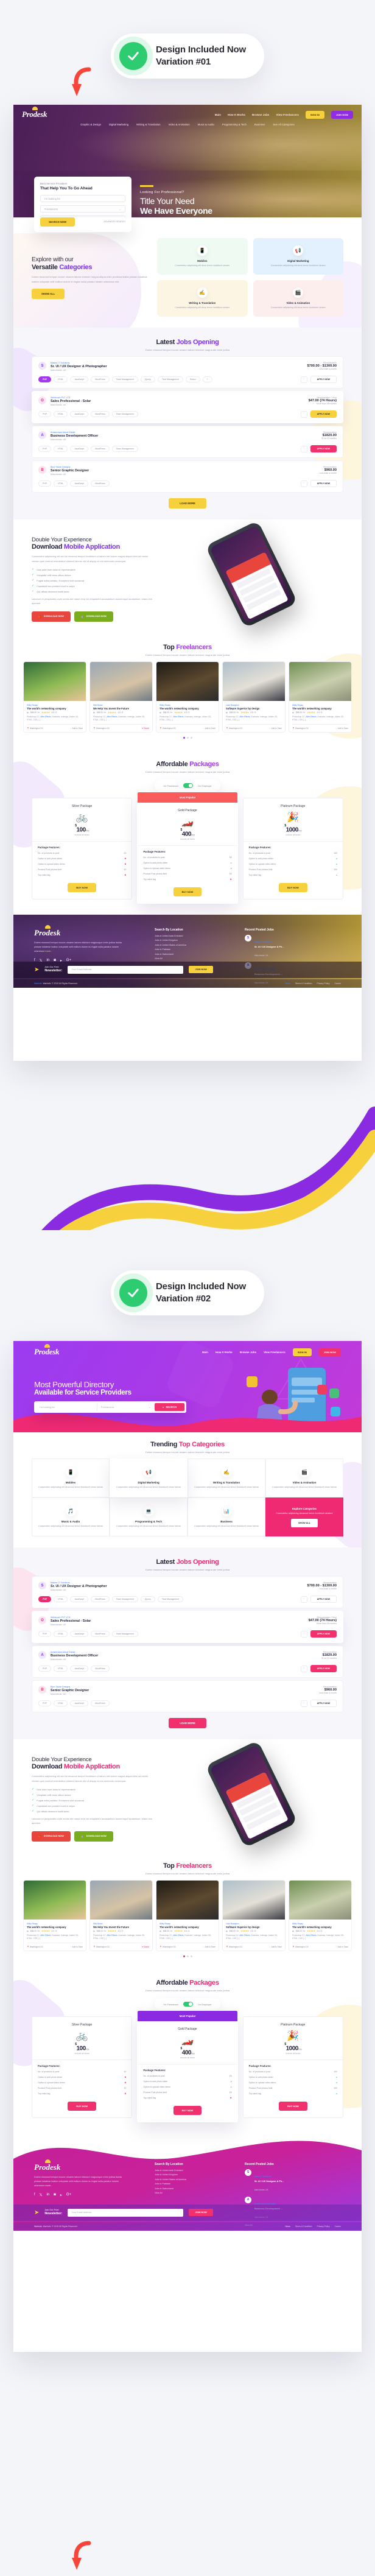 Image resolution: width=375 pixels, height=2576 pixels. I want to click on list-item: Jobs in Switzerland, so click(194, 2188).